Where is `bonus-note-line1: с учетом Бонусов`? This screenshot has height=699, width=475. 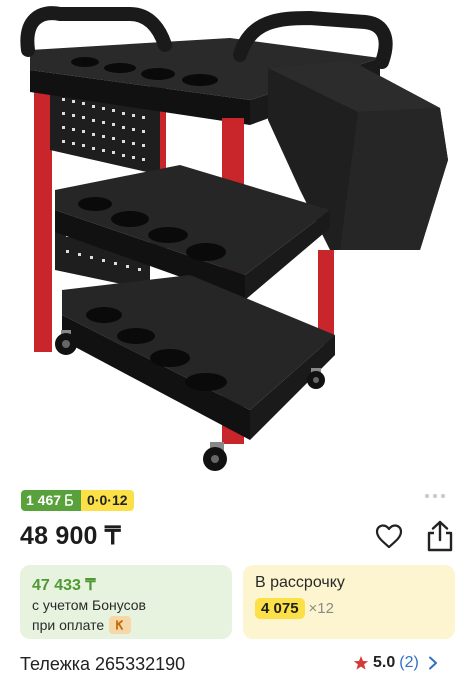 bonus-note-line1: с учетом Бонусов is located at coordinates (89, 605).